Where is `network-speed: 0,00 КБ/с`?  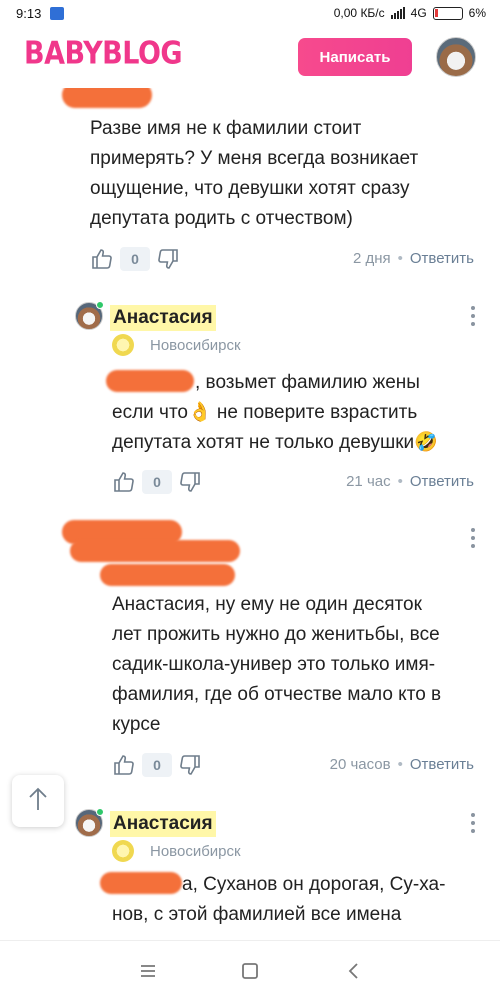 network-speed: 0,00 КБ/с is located at coordinates (359, 13).